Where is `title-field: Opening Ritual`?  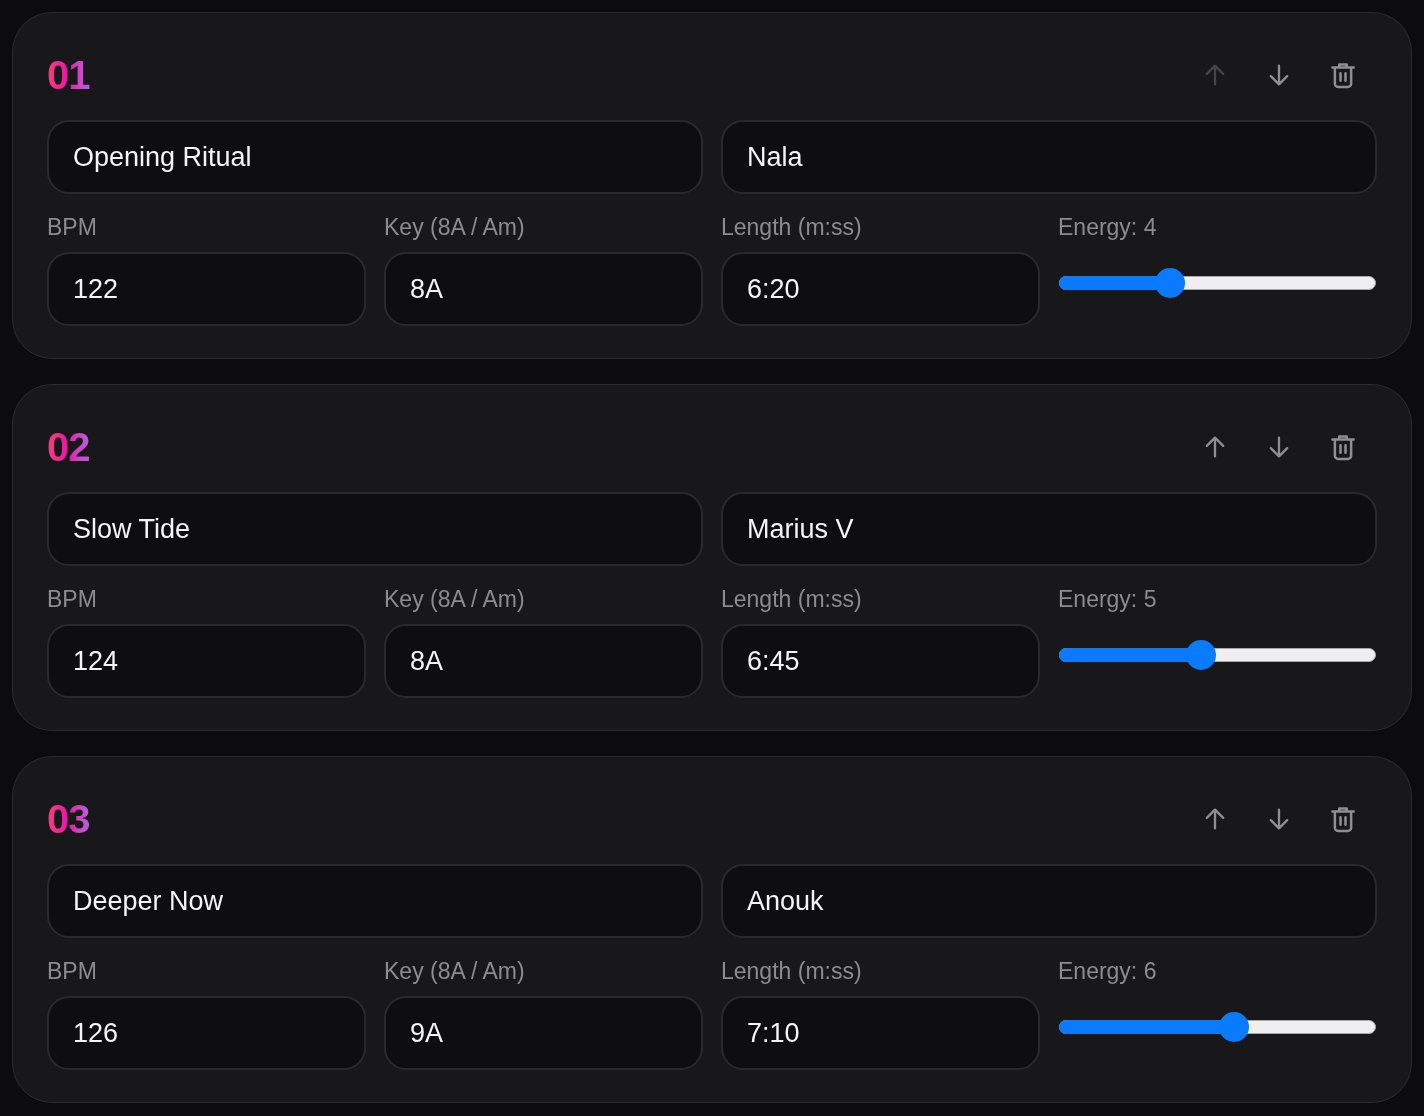
title-field: Opening Ritual is located at coordinates (375, 157).